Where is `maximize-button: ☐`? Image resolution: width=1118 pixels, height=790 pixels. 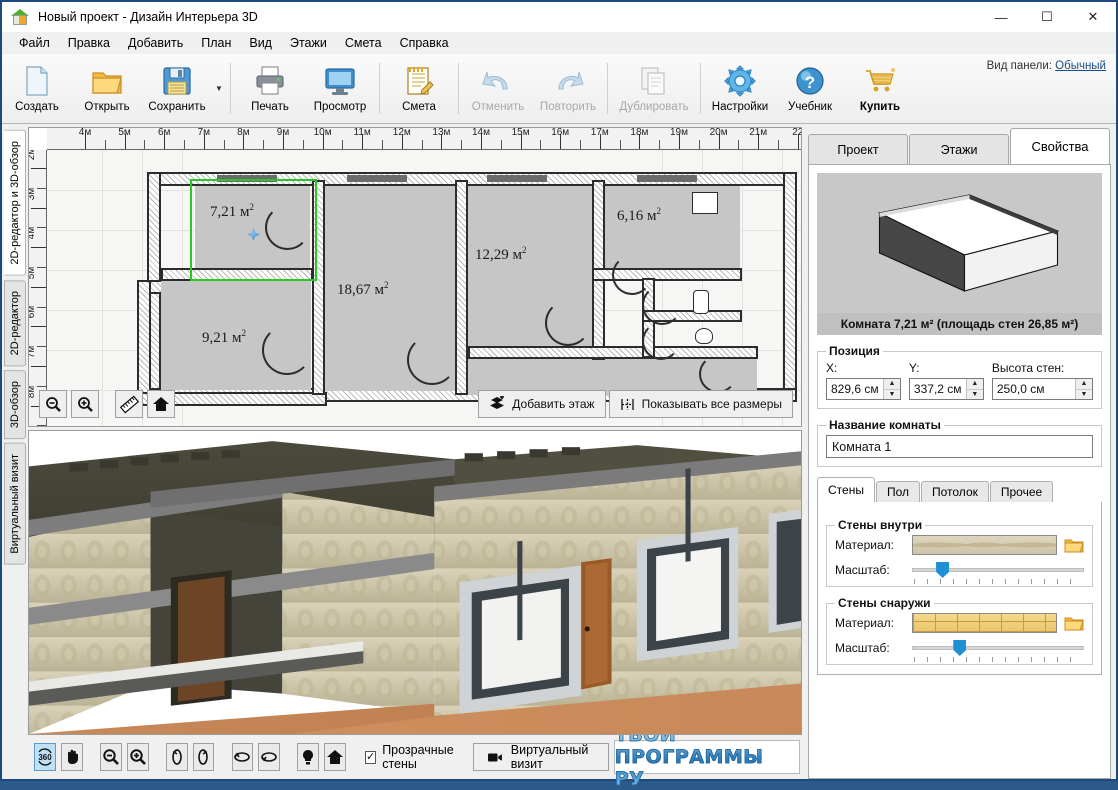
maximize-button: ☐ is located at coordinates (1047, 17).